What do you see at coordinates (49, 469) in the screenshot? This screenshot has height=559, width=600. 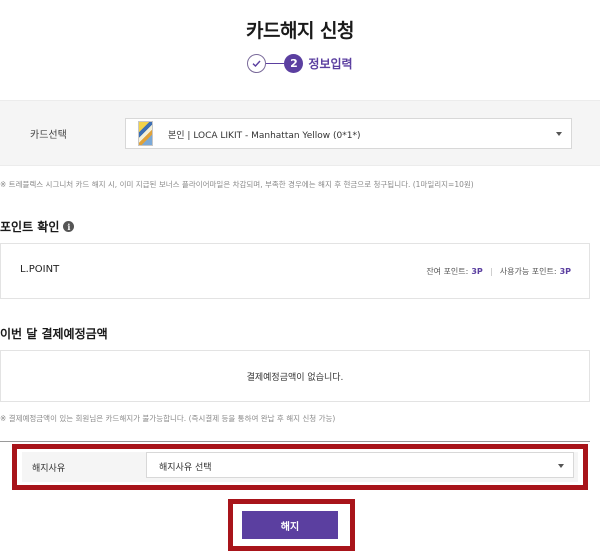 I see `reason-label: 해지사유` at bounding box center [49, 469].